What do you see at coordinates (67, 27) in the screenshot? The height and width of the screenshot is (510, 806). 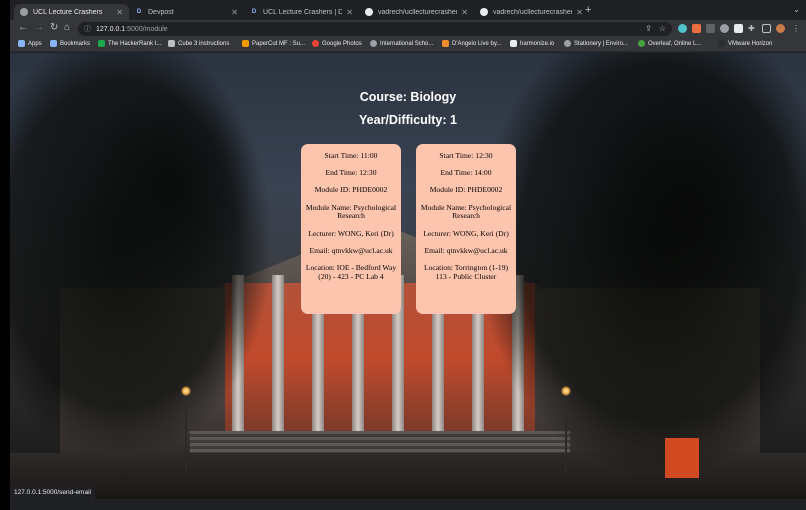 I see `home-icon: ⌂` at bounding box center [67, 27].